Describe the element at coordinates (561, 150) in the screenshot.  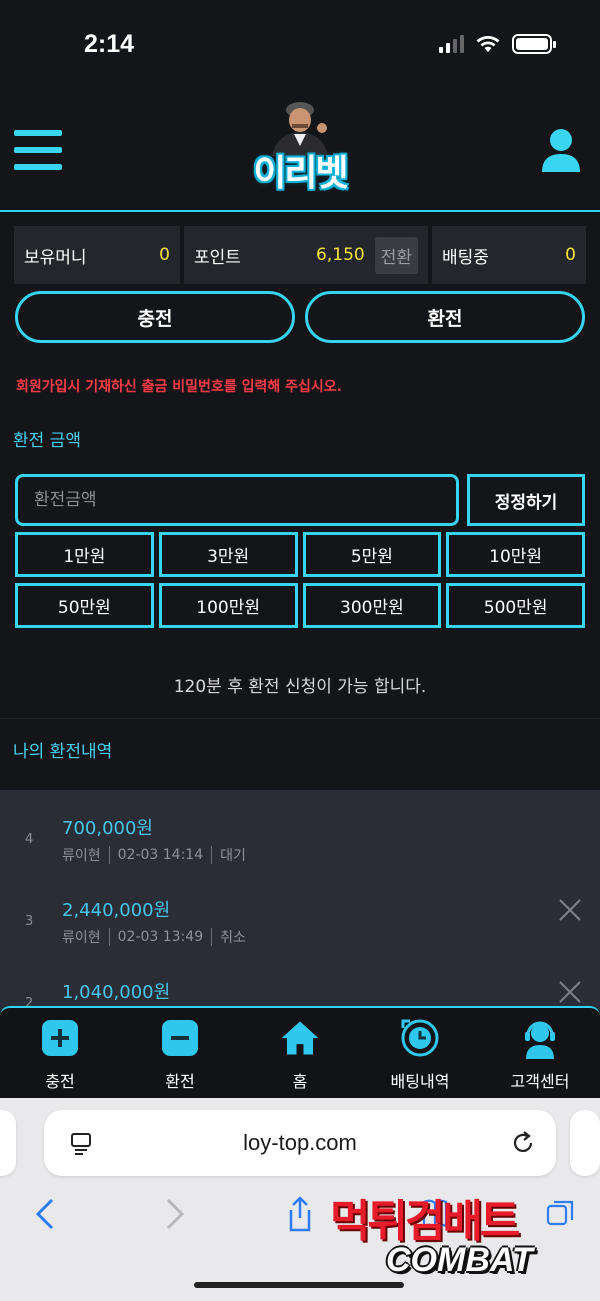
I see `user-icon` at that location.